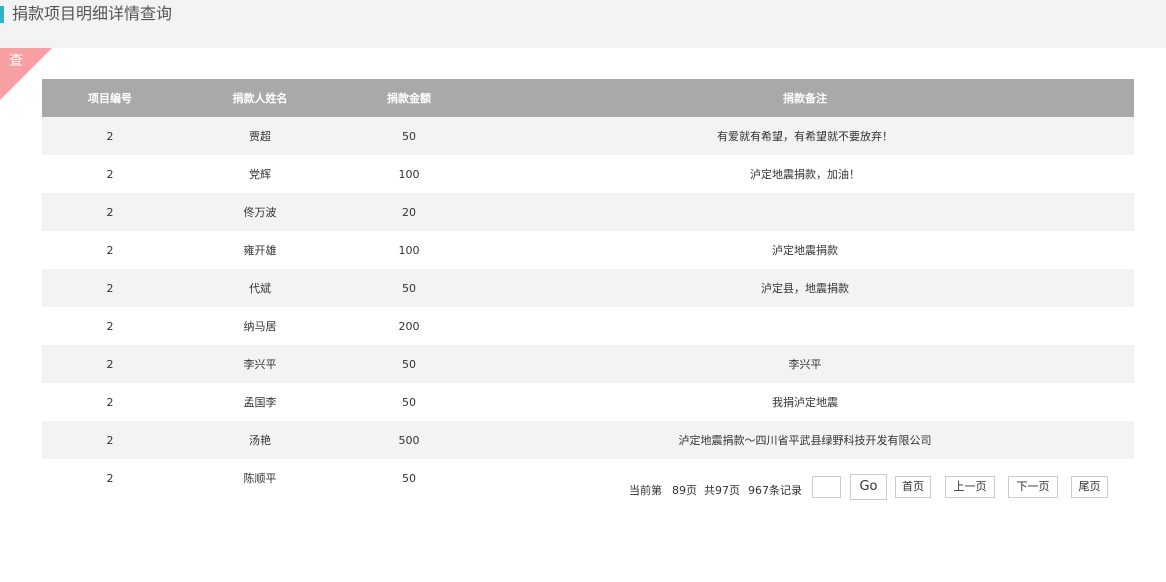 Image resolution: width=1166 pixels, height=582 pixels. I want to click on page-number-input, so click(826, 487).